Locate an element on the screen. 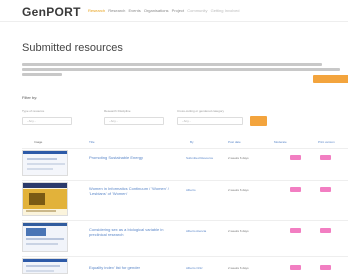  nav-item: Organisations is located at coordinates (156, 10).